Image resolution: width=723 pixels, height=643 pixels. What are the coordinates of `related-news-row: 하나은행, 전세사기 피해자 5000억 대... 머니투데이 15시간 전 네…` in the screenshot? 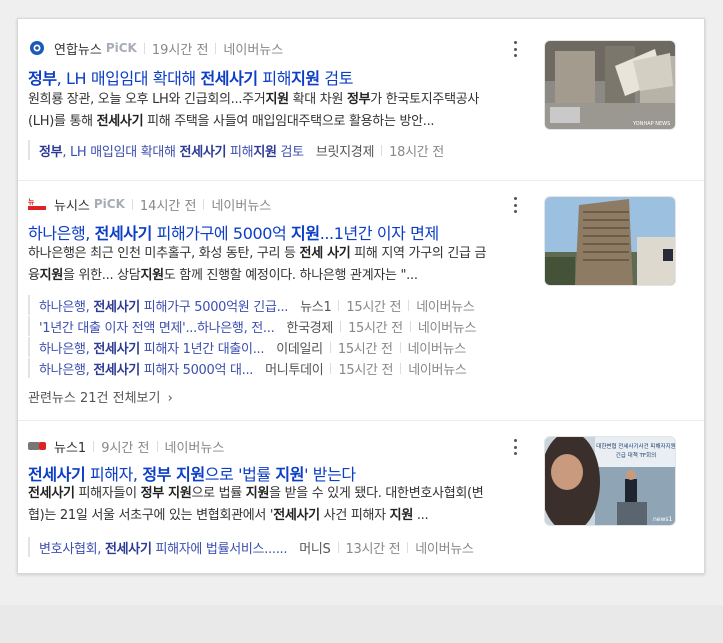 It's located at (247, 368).